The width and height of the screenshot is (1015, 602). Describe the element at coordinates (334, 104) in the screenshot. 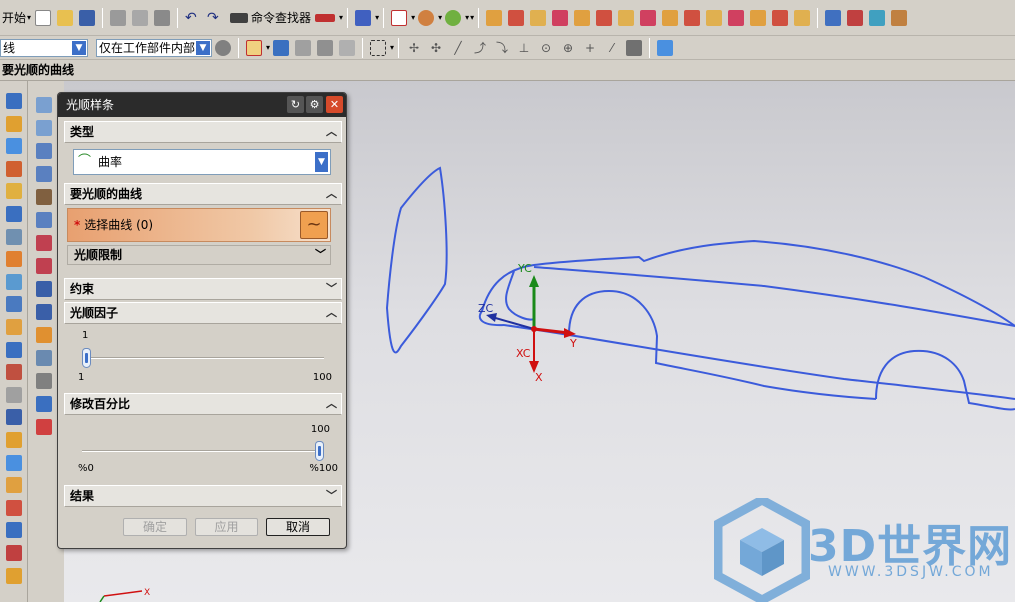

I see `close-icon: ✕` at that location.